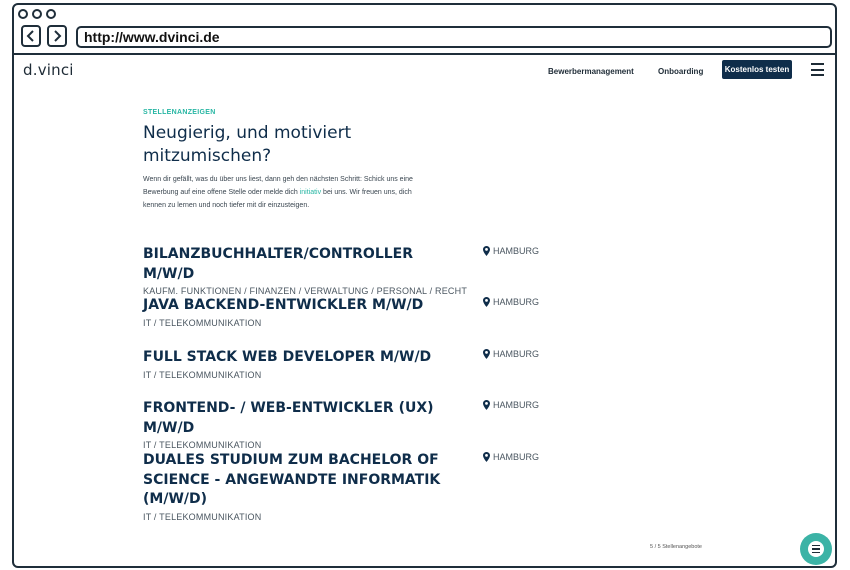 The height and width of the screenshot is (570, 850). What do you see at coordinates (23, 14) in the screenshot?
I see `window-close-dot` at bounding box center [23, 14].